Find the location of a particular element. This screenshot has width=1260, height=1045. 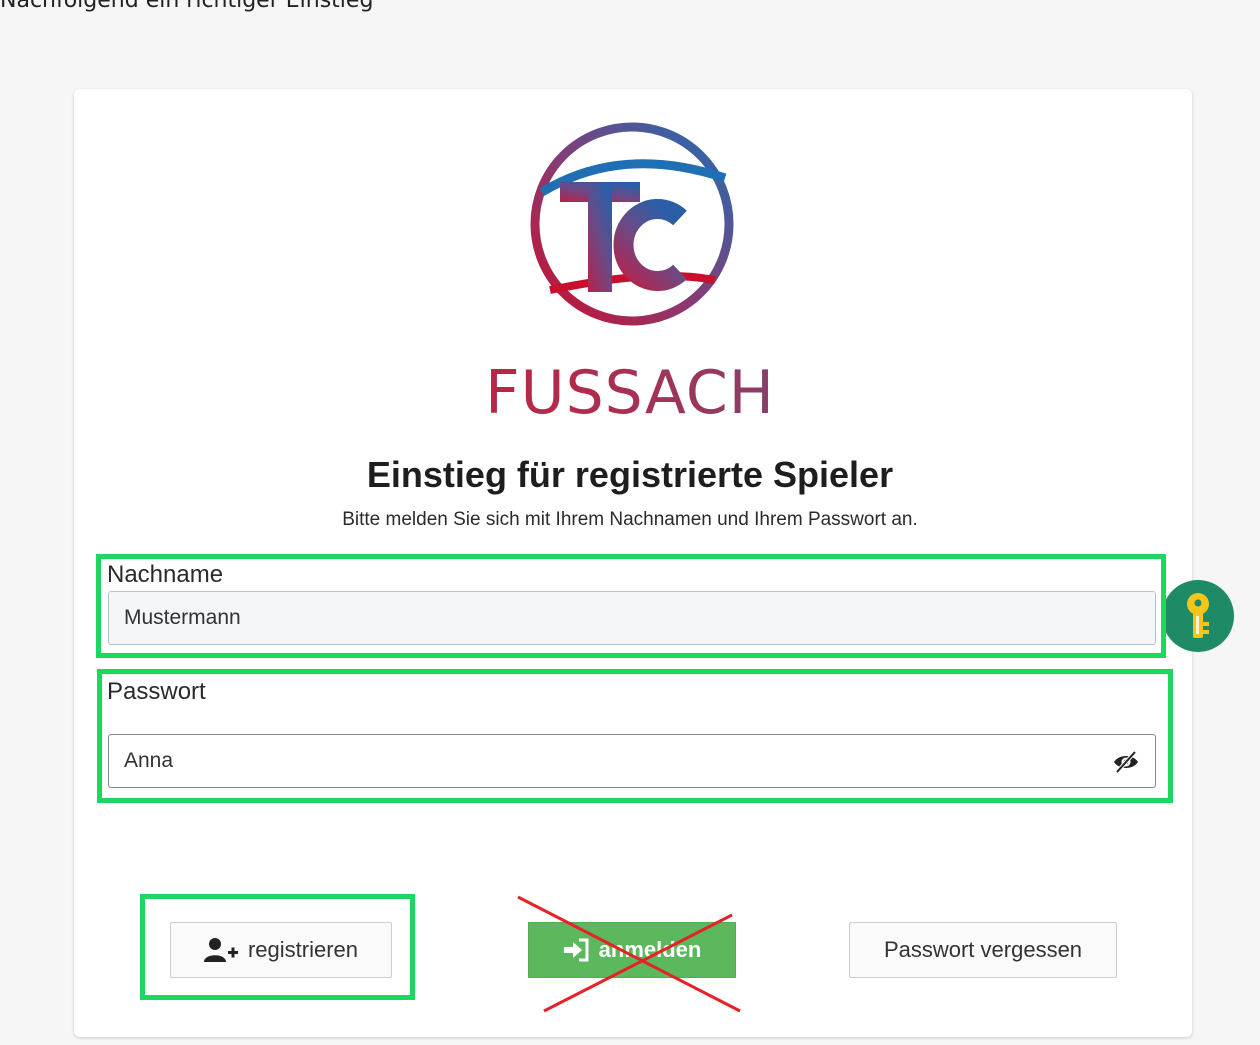

register-label: registrieren is located at coordinates (303, 949).